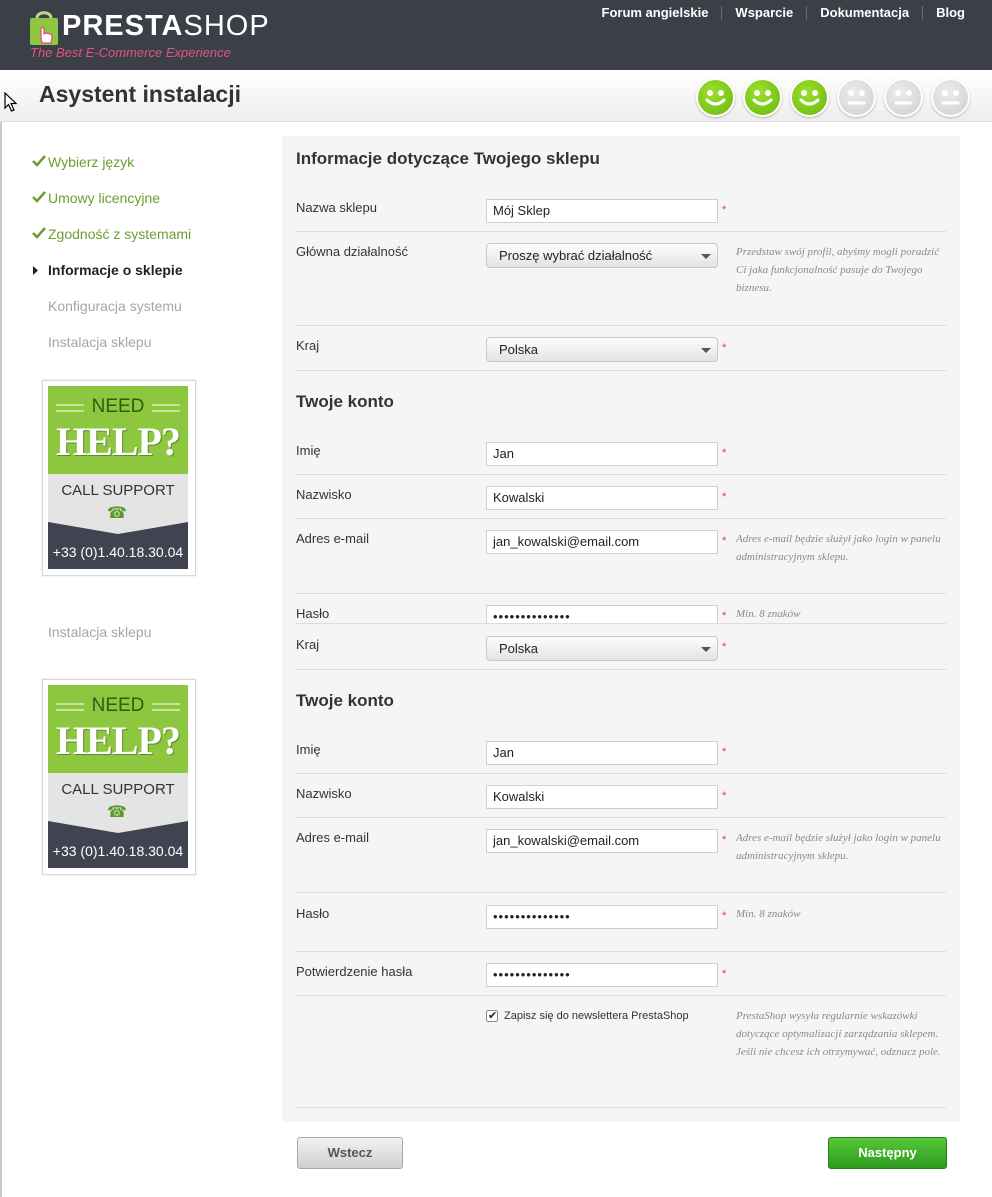  What do you see at coordinates (352, 251) in the screenshot?
I see `activity-label: Główna działalność` at bounding box center [352, 251].